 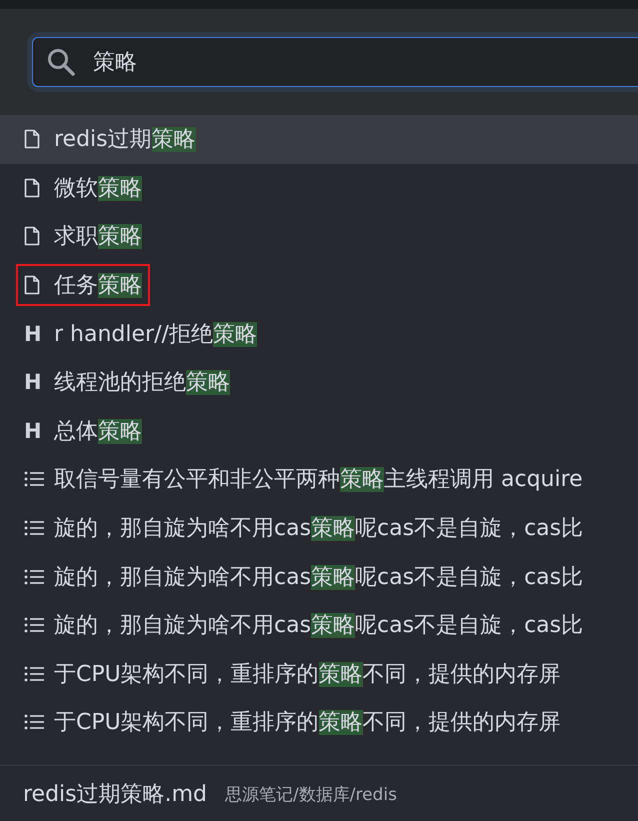 I want to click on search-result: 求职策略, so click(x=319, y=236).